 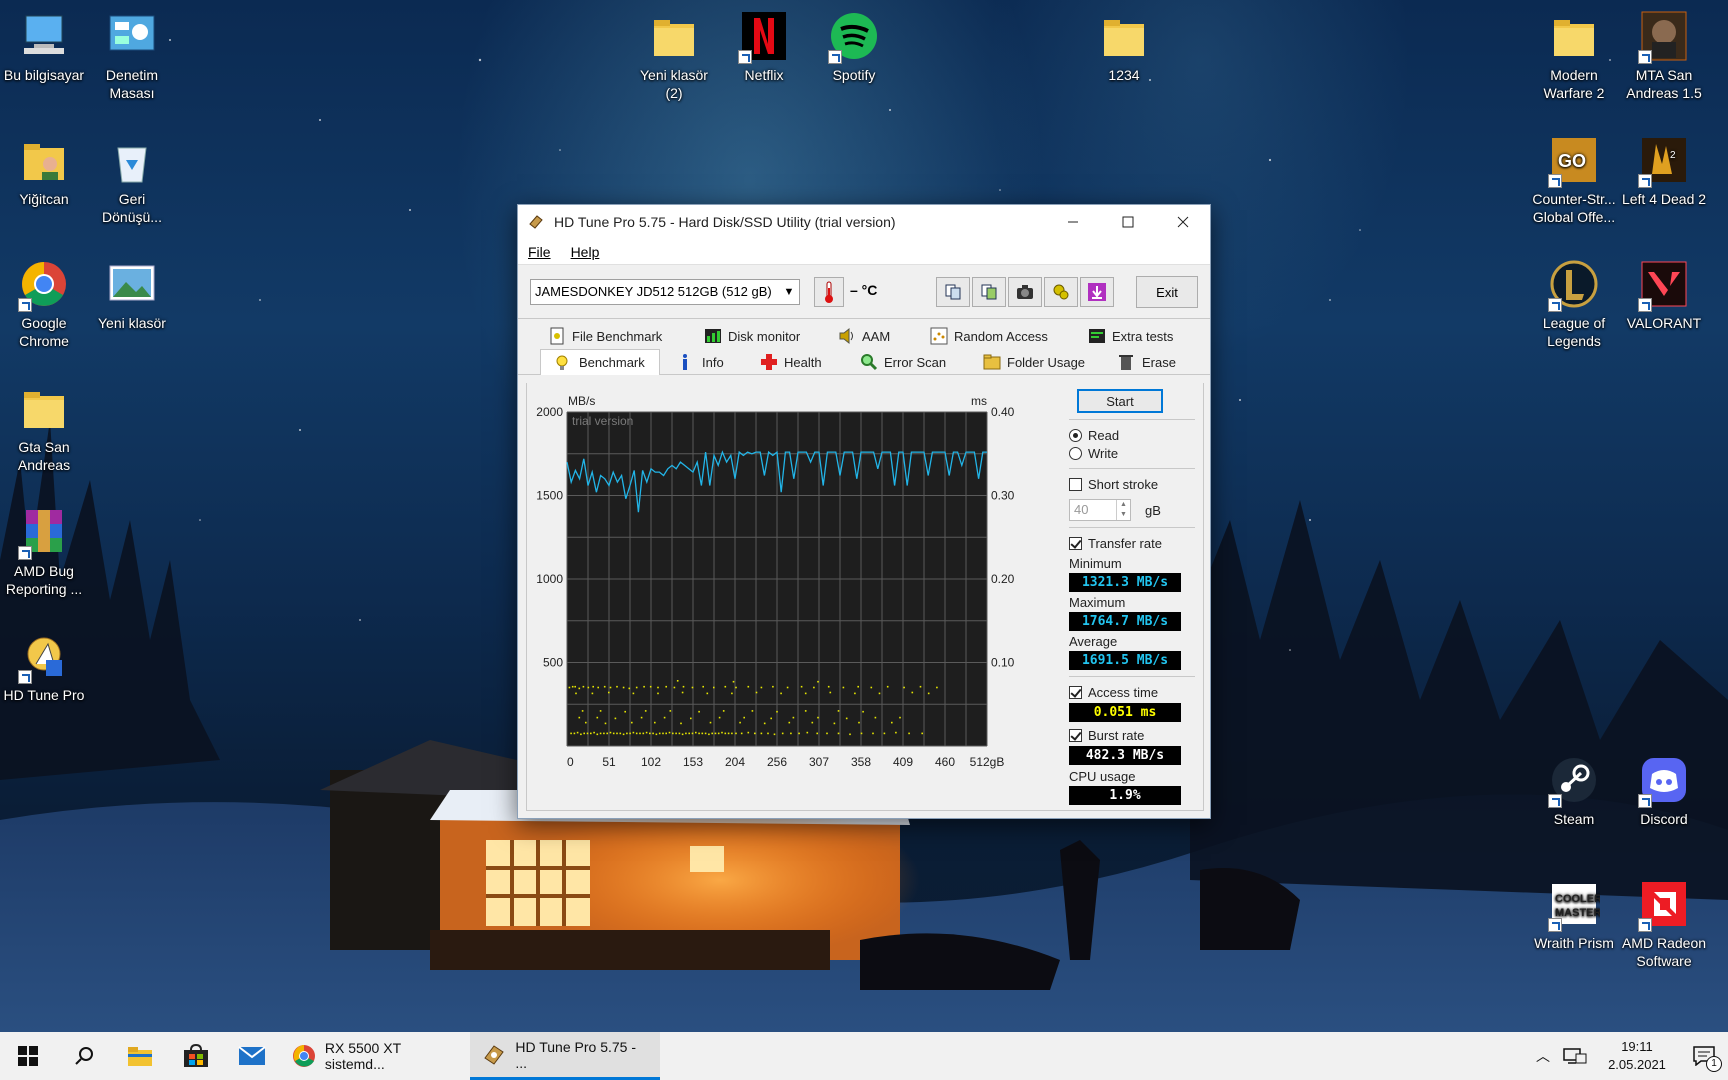 I want to click on close-button, so click(x=1182, y=222).